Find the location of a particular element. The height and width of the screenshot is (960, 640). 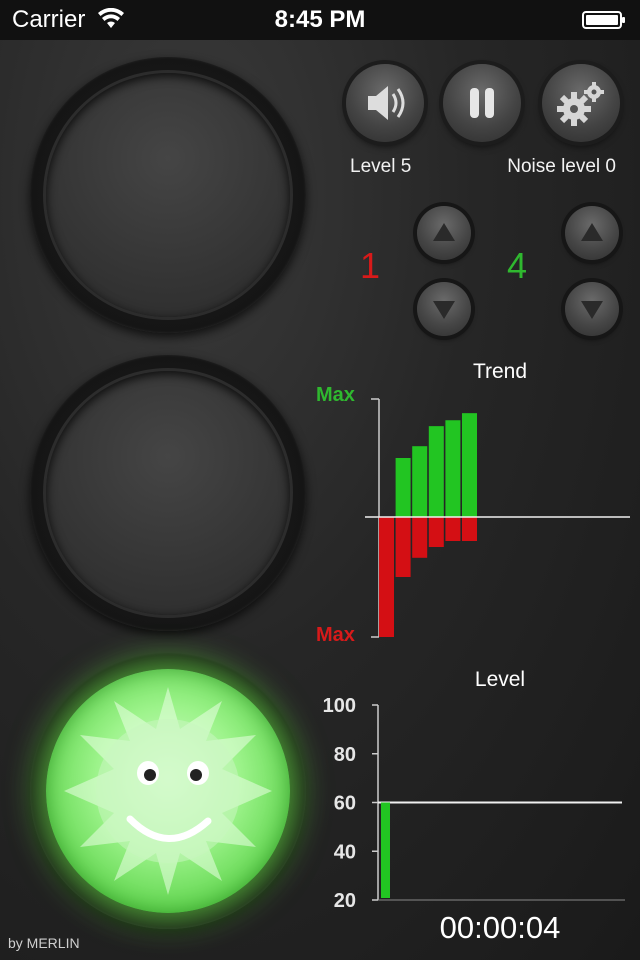

elapsed-timer: 00:00:04 is located at coordinates (500, 927).